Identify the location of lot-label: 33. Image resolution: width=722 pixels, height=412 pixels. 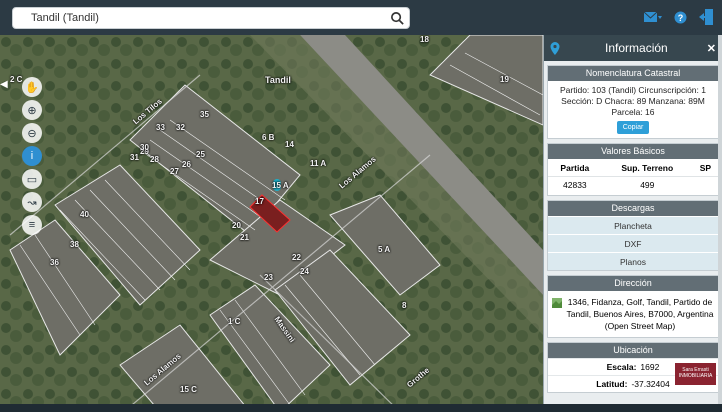
(160, 127).